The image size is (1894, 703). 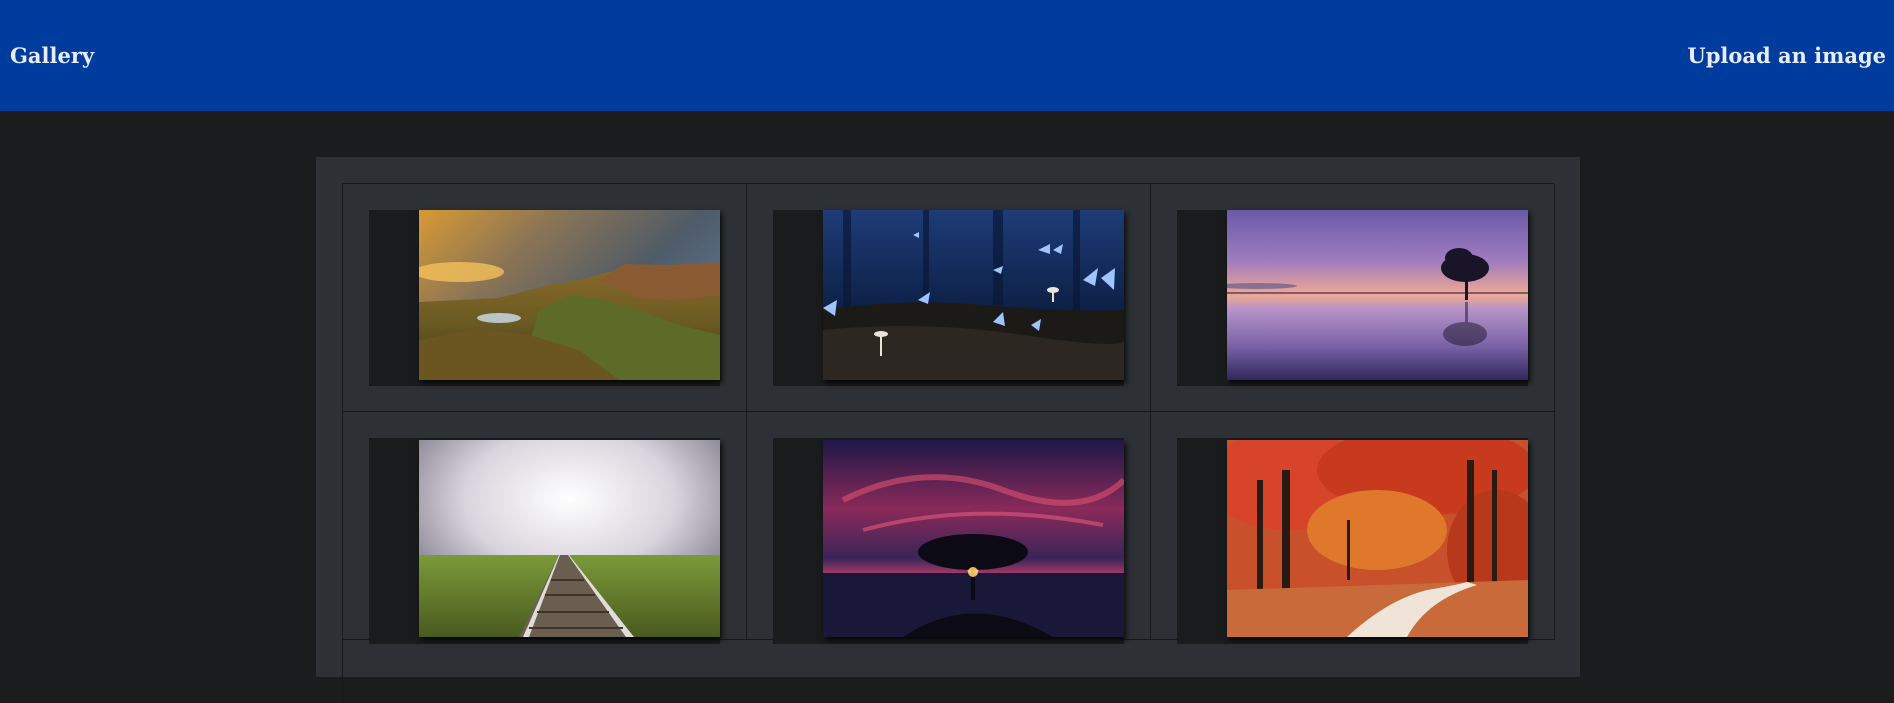 I want to click on gallery-image-mountain-sunset, so click(x=569, y=295).